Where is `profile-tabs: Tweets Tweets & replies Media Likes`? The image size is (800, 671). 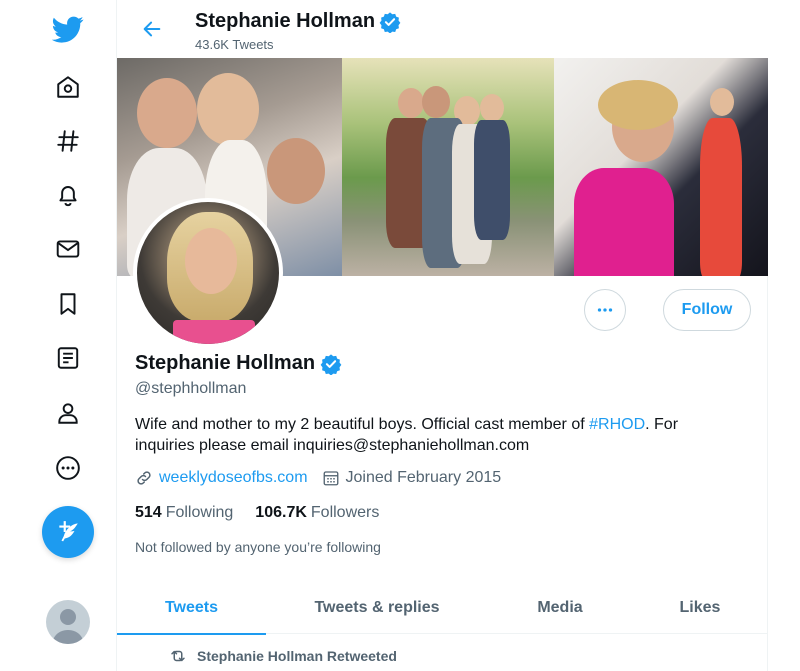 profile-tabs: Tweets Tweets & replies Media Likes is located at coordinates (442, 608).